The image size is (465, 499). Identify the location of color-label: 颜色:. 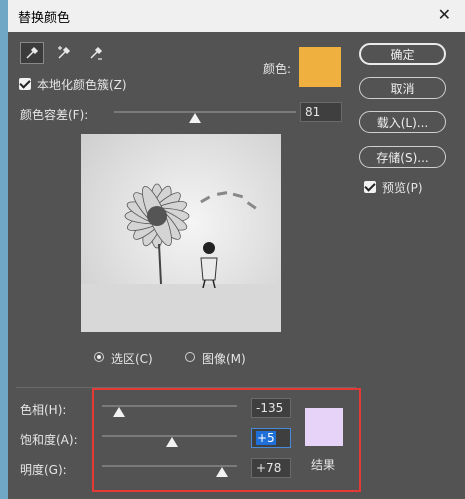
(277, 69).